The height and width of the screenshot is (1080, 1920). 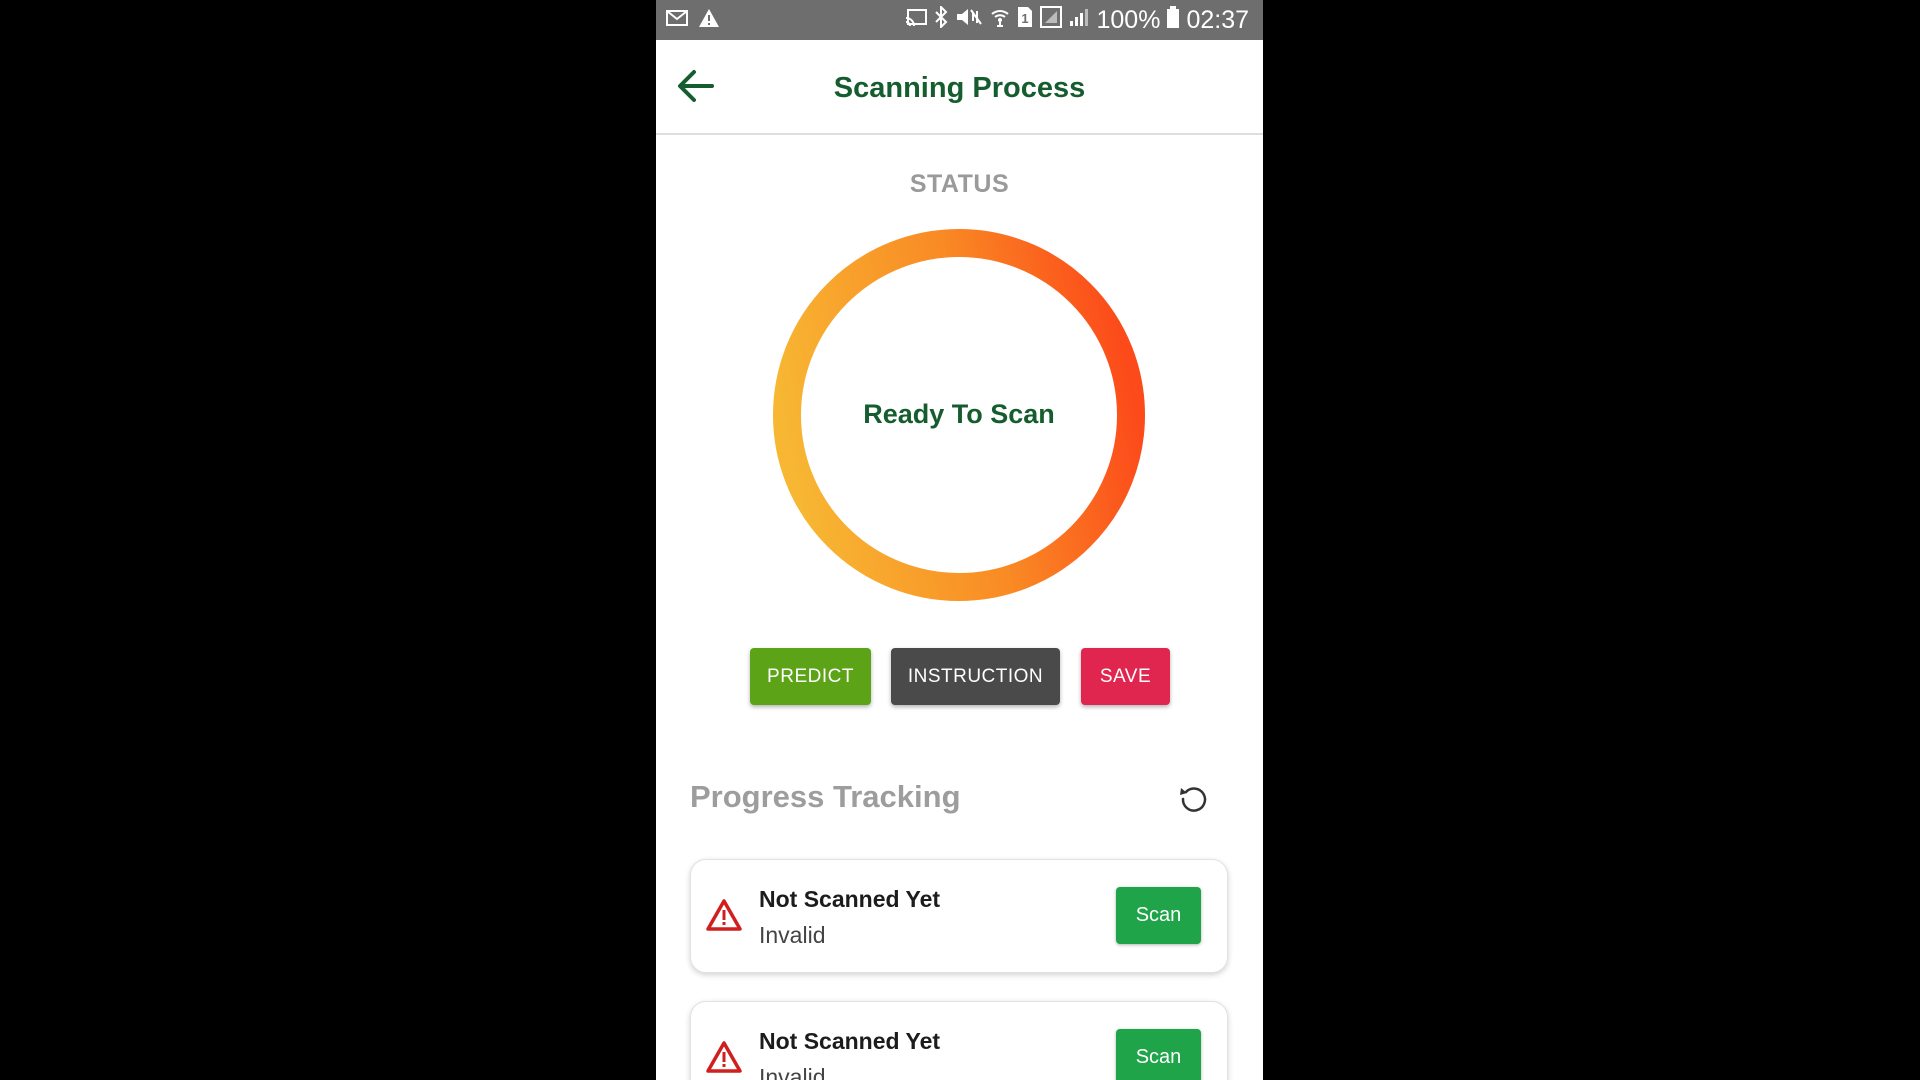 What do you see at coordinates (825, 796) in the screenshot?
I see `progress-tracking-title: Progress Tracking` at bounding box center [825, 796].